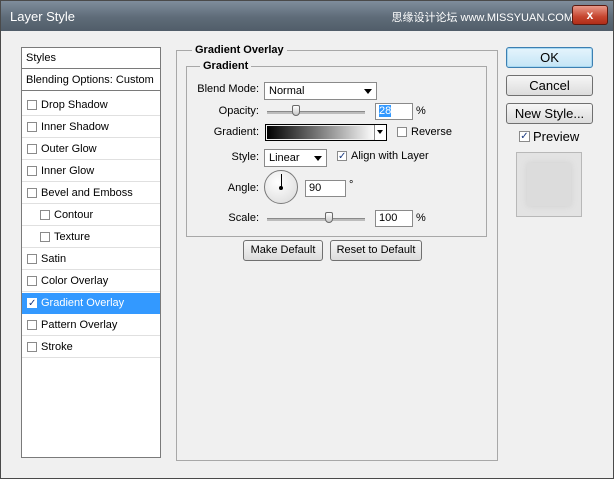 The height and width of the screenshot is (479, 614). Describe the element at coordinates (32, 105) in the screenshot. I see `drop-shadow-checkbox` at that location.